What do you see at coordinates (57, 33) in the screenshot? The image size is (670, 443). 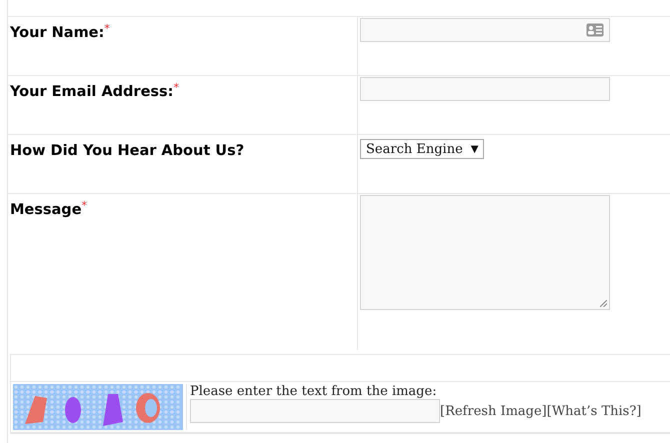 I see `field-label: Your Name:` at bounding box center [57, 33].